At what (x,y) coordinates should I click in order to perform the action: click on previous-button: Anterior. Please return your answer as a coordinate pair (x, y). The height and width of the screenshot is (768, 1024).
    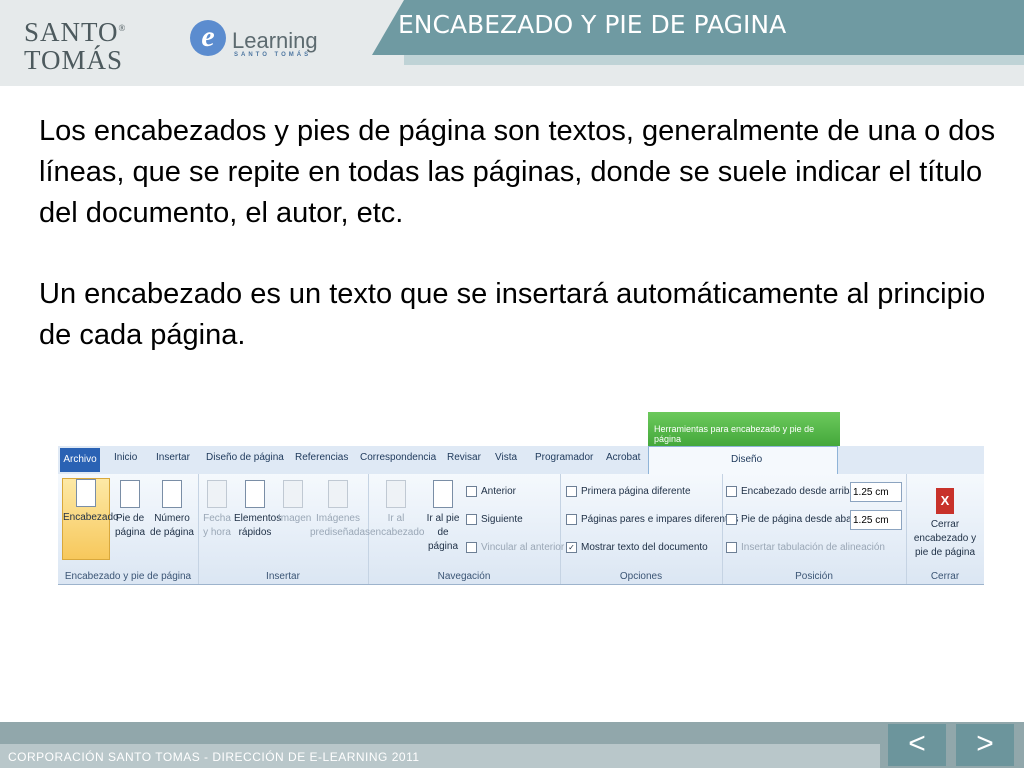
    Looking at the image, I should click on (491, 491).